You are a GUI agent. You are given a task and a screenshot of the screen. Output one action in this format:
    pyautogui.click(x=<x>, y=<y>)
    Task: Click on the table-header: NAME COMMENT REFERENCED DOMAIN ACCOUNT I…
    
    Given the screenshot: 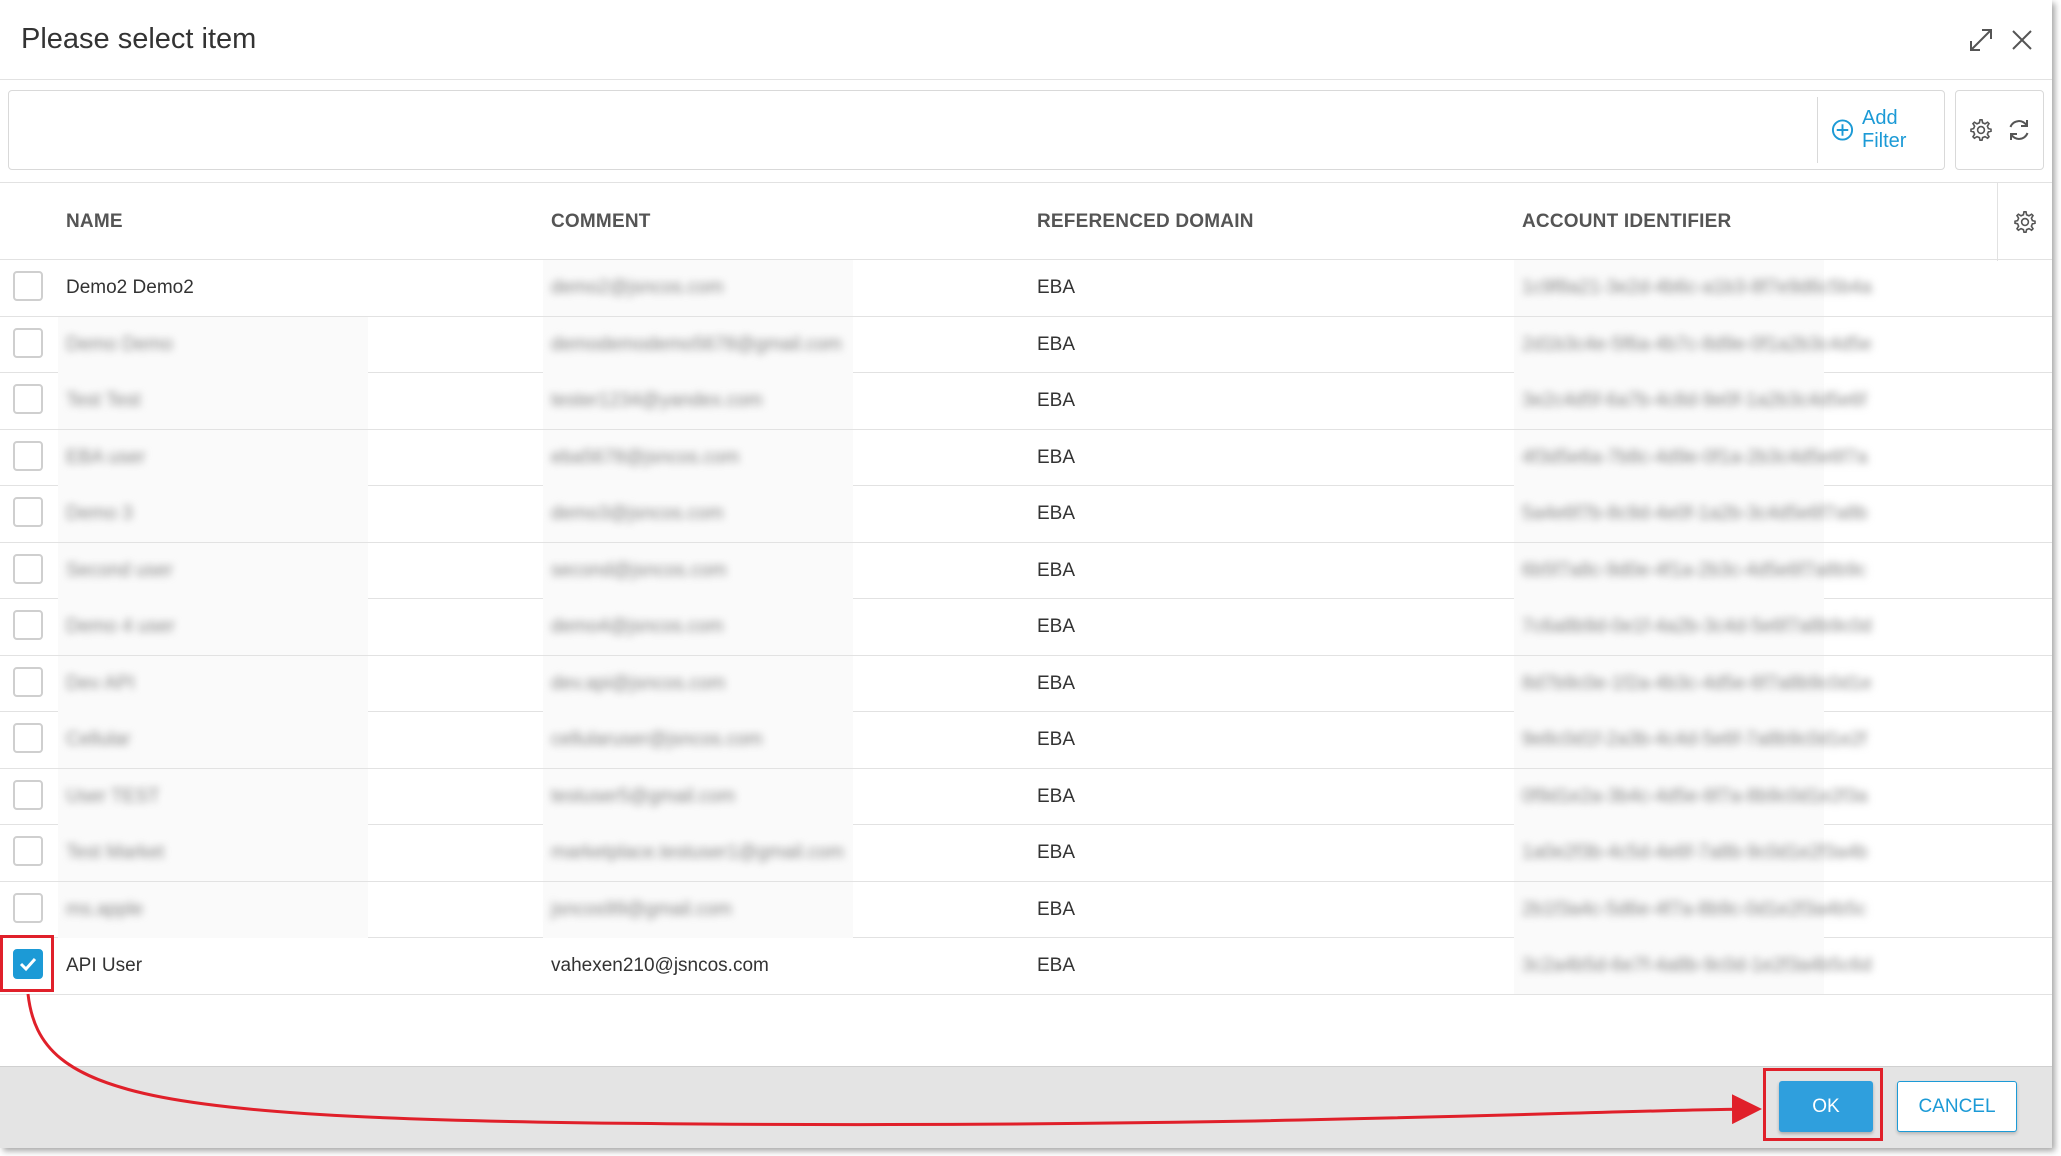 What is the action you would take?
    pyautogui.click(x=1026, y=221)
    